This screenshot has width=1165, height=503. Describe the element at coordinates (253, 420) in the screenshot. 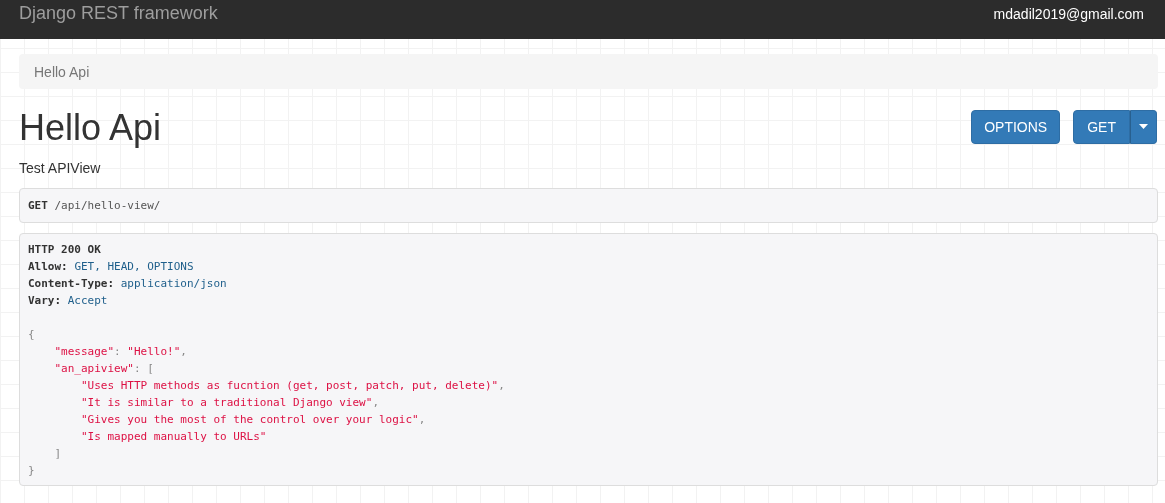

I see `json-line: "Gives you the most of the control over your logic",` at that location.